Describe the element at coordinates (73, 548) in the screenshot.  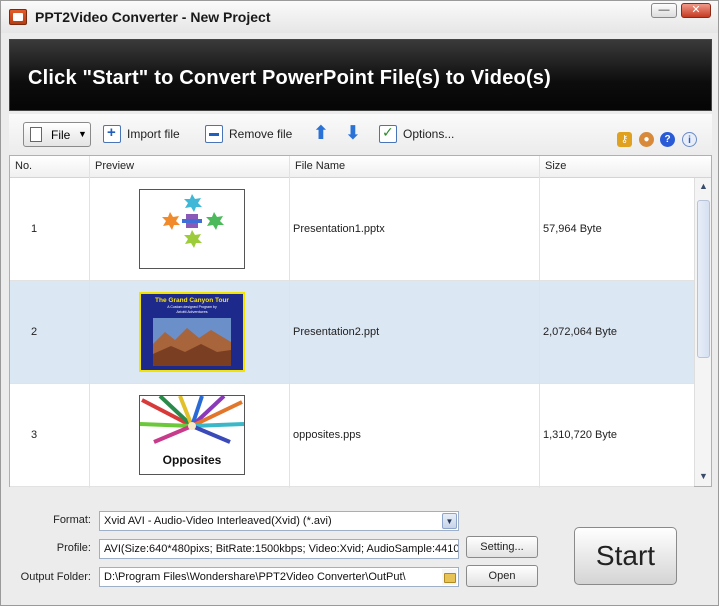
I see `profile-label: Profile:` at that location.